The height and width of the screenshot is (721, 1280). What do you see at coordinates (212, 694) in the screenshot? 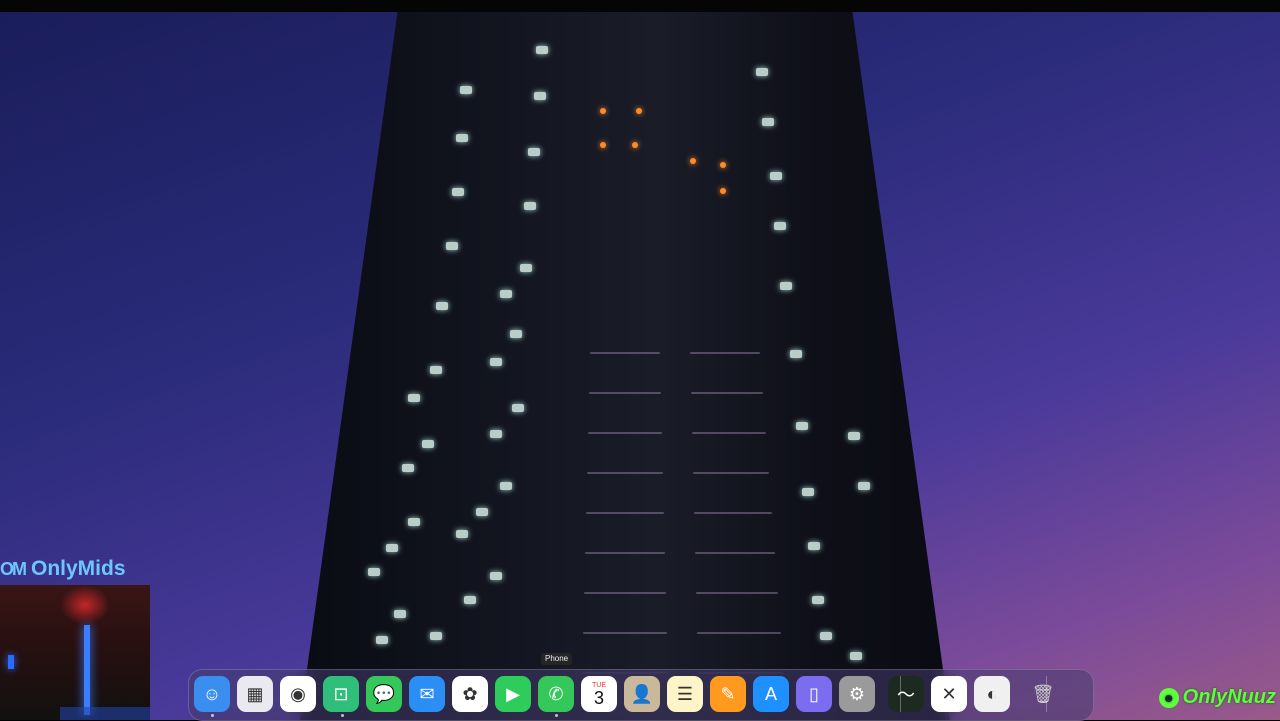
I see `dock-finder-icon: ☺` at bounding box center [212, 694].